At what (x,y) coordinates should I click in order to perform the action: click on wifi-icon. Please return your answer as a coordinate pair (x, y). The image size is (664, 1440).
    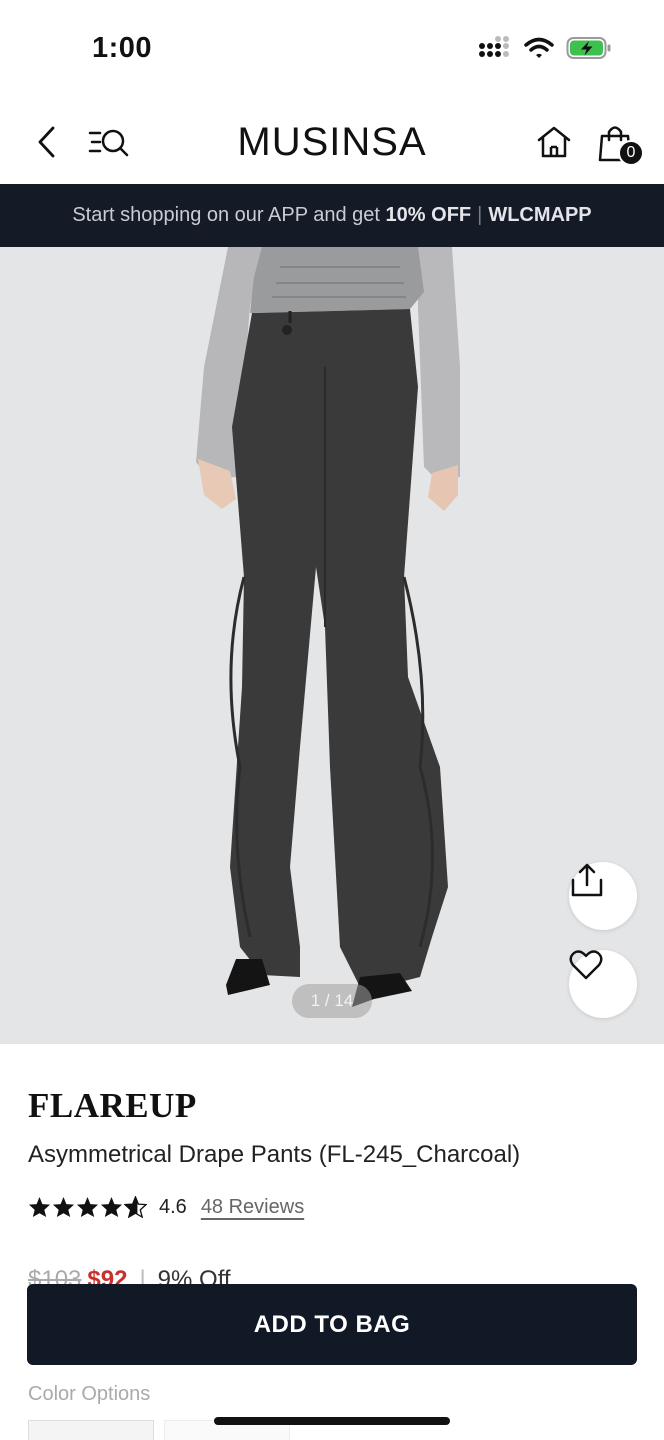
    Looking at the image, I should click on (539, 47).